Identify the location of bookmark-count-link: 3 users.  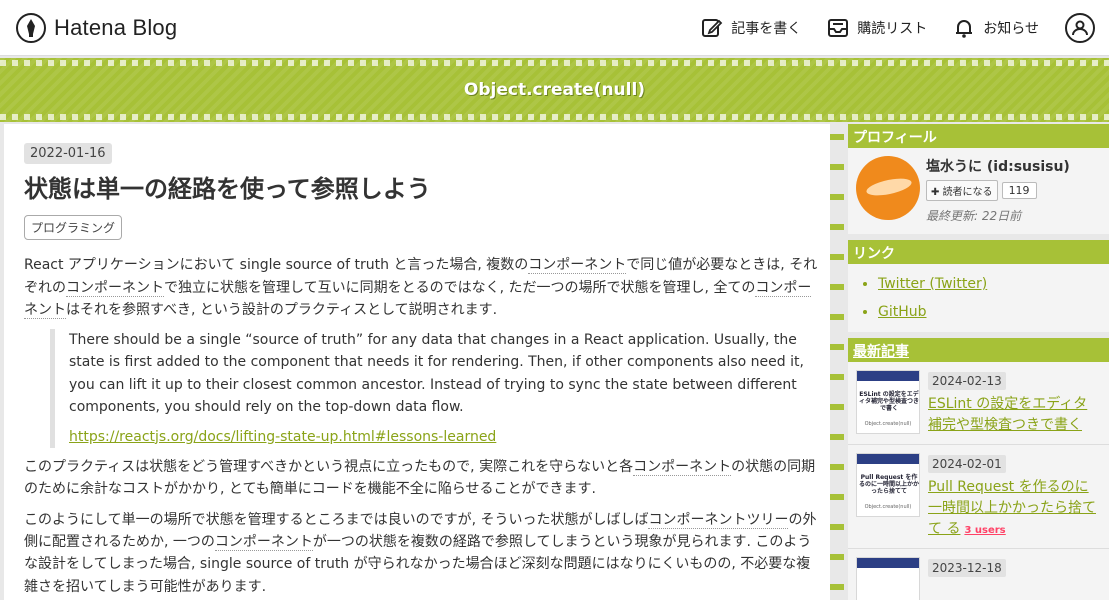
(984, 530).